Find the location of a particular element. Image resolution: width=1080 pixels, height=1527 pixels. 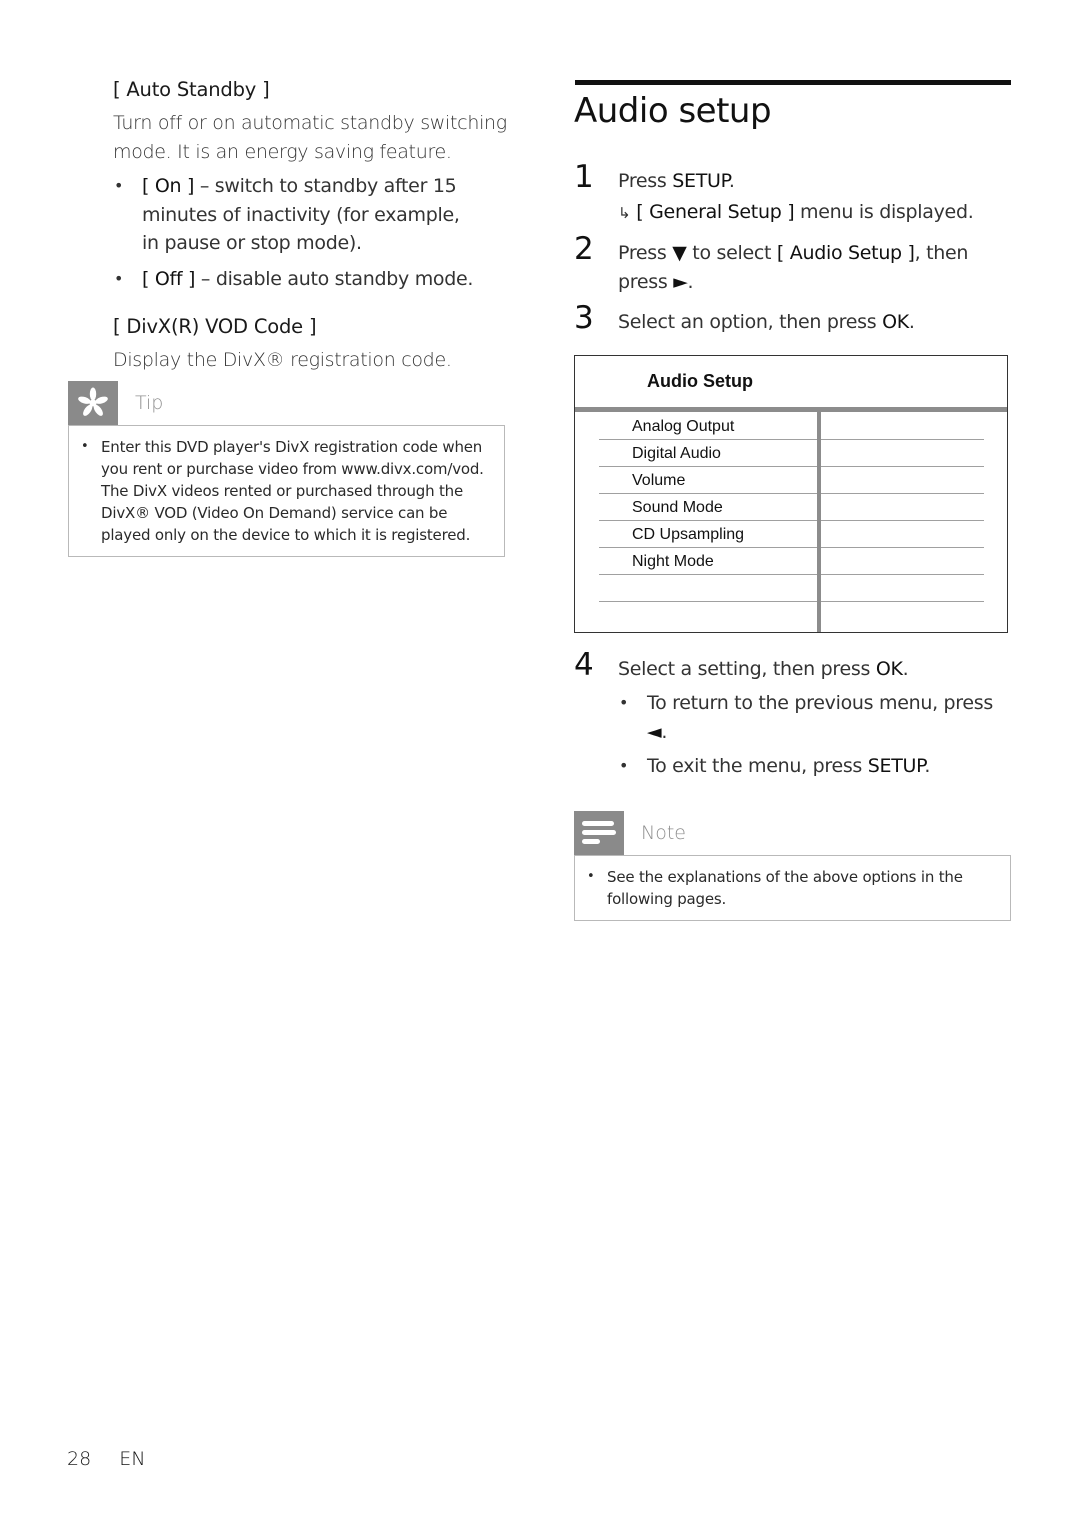

section-title: Audio setup is located at coordinates (673, 111).